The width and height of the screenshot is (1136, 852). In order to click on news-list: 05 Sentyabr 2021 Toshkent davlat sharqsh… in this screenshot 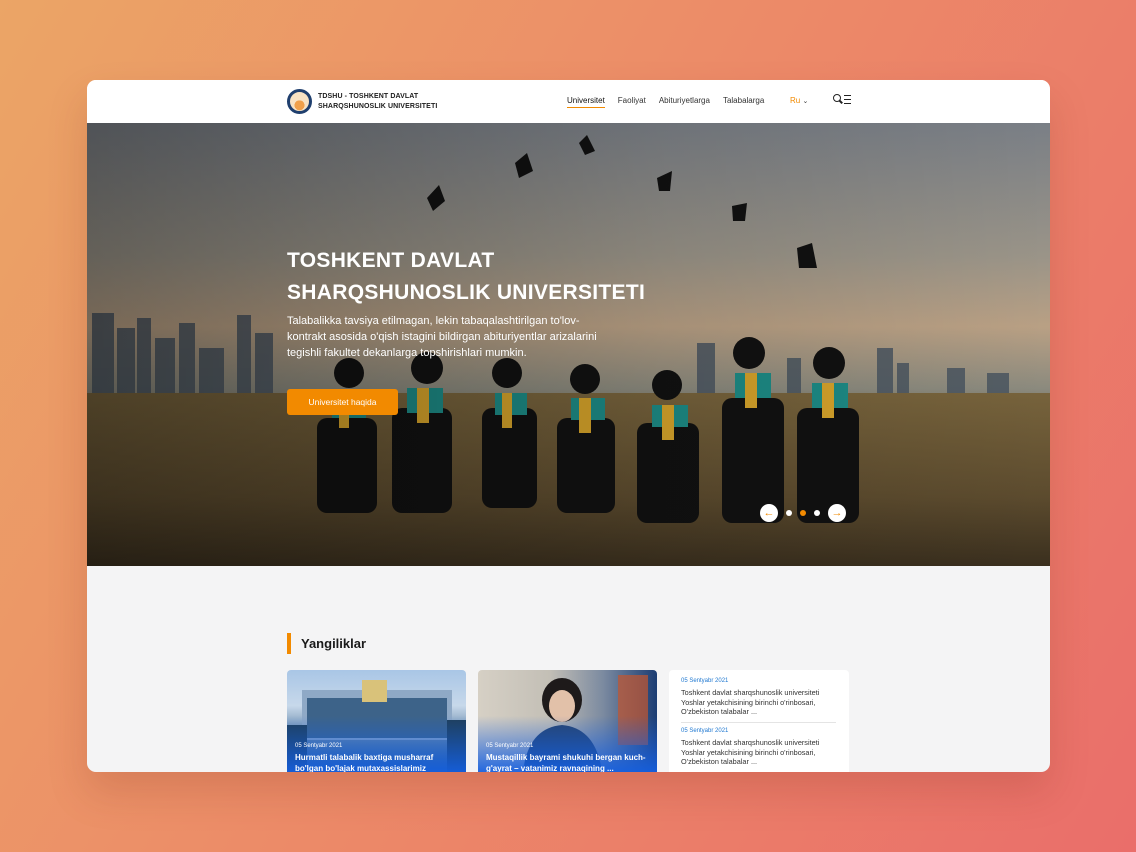, I will do `click(759, 721)`.